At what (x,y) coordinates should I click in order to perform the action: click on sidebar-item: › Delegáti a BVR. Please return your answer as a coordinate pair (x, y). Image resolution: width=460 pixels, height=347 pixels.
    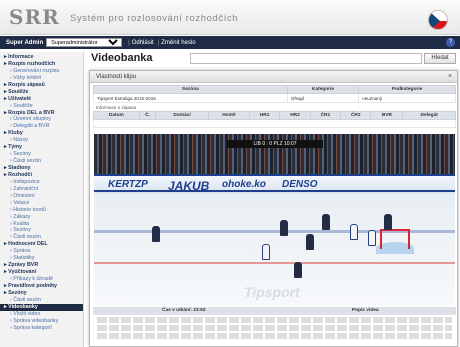
    Looking at the image, I should click on (43, 126).